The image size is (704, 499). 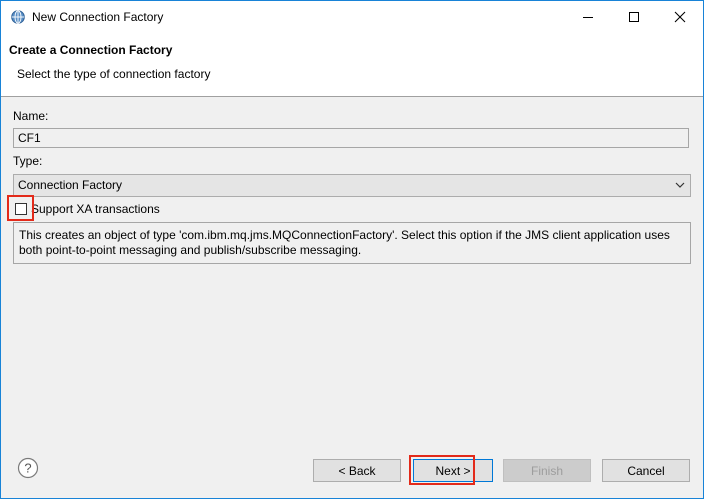 What do you see at coordinates (91, 50) in the screenshot?
I see `page-title: Create a Connection Factory` at bounding box center [91, 50].